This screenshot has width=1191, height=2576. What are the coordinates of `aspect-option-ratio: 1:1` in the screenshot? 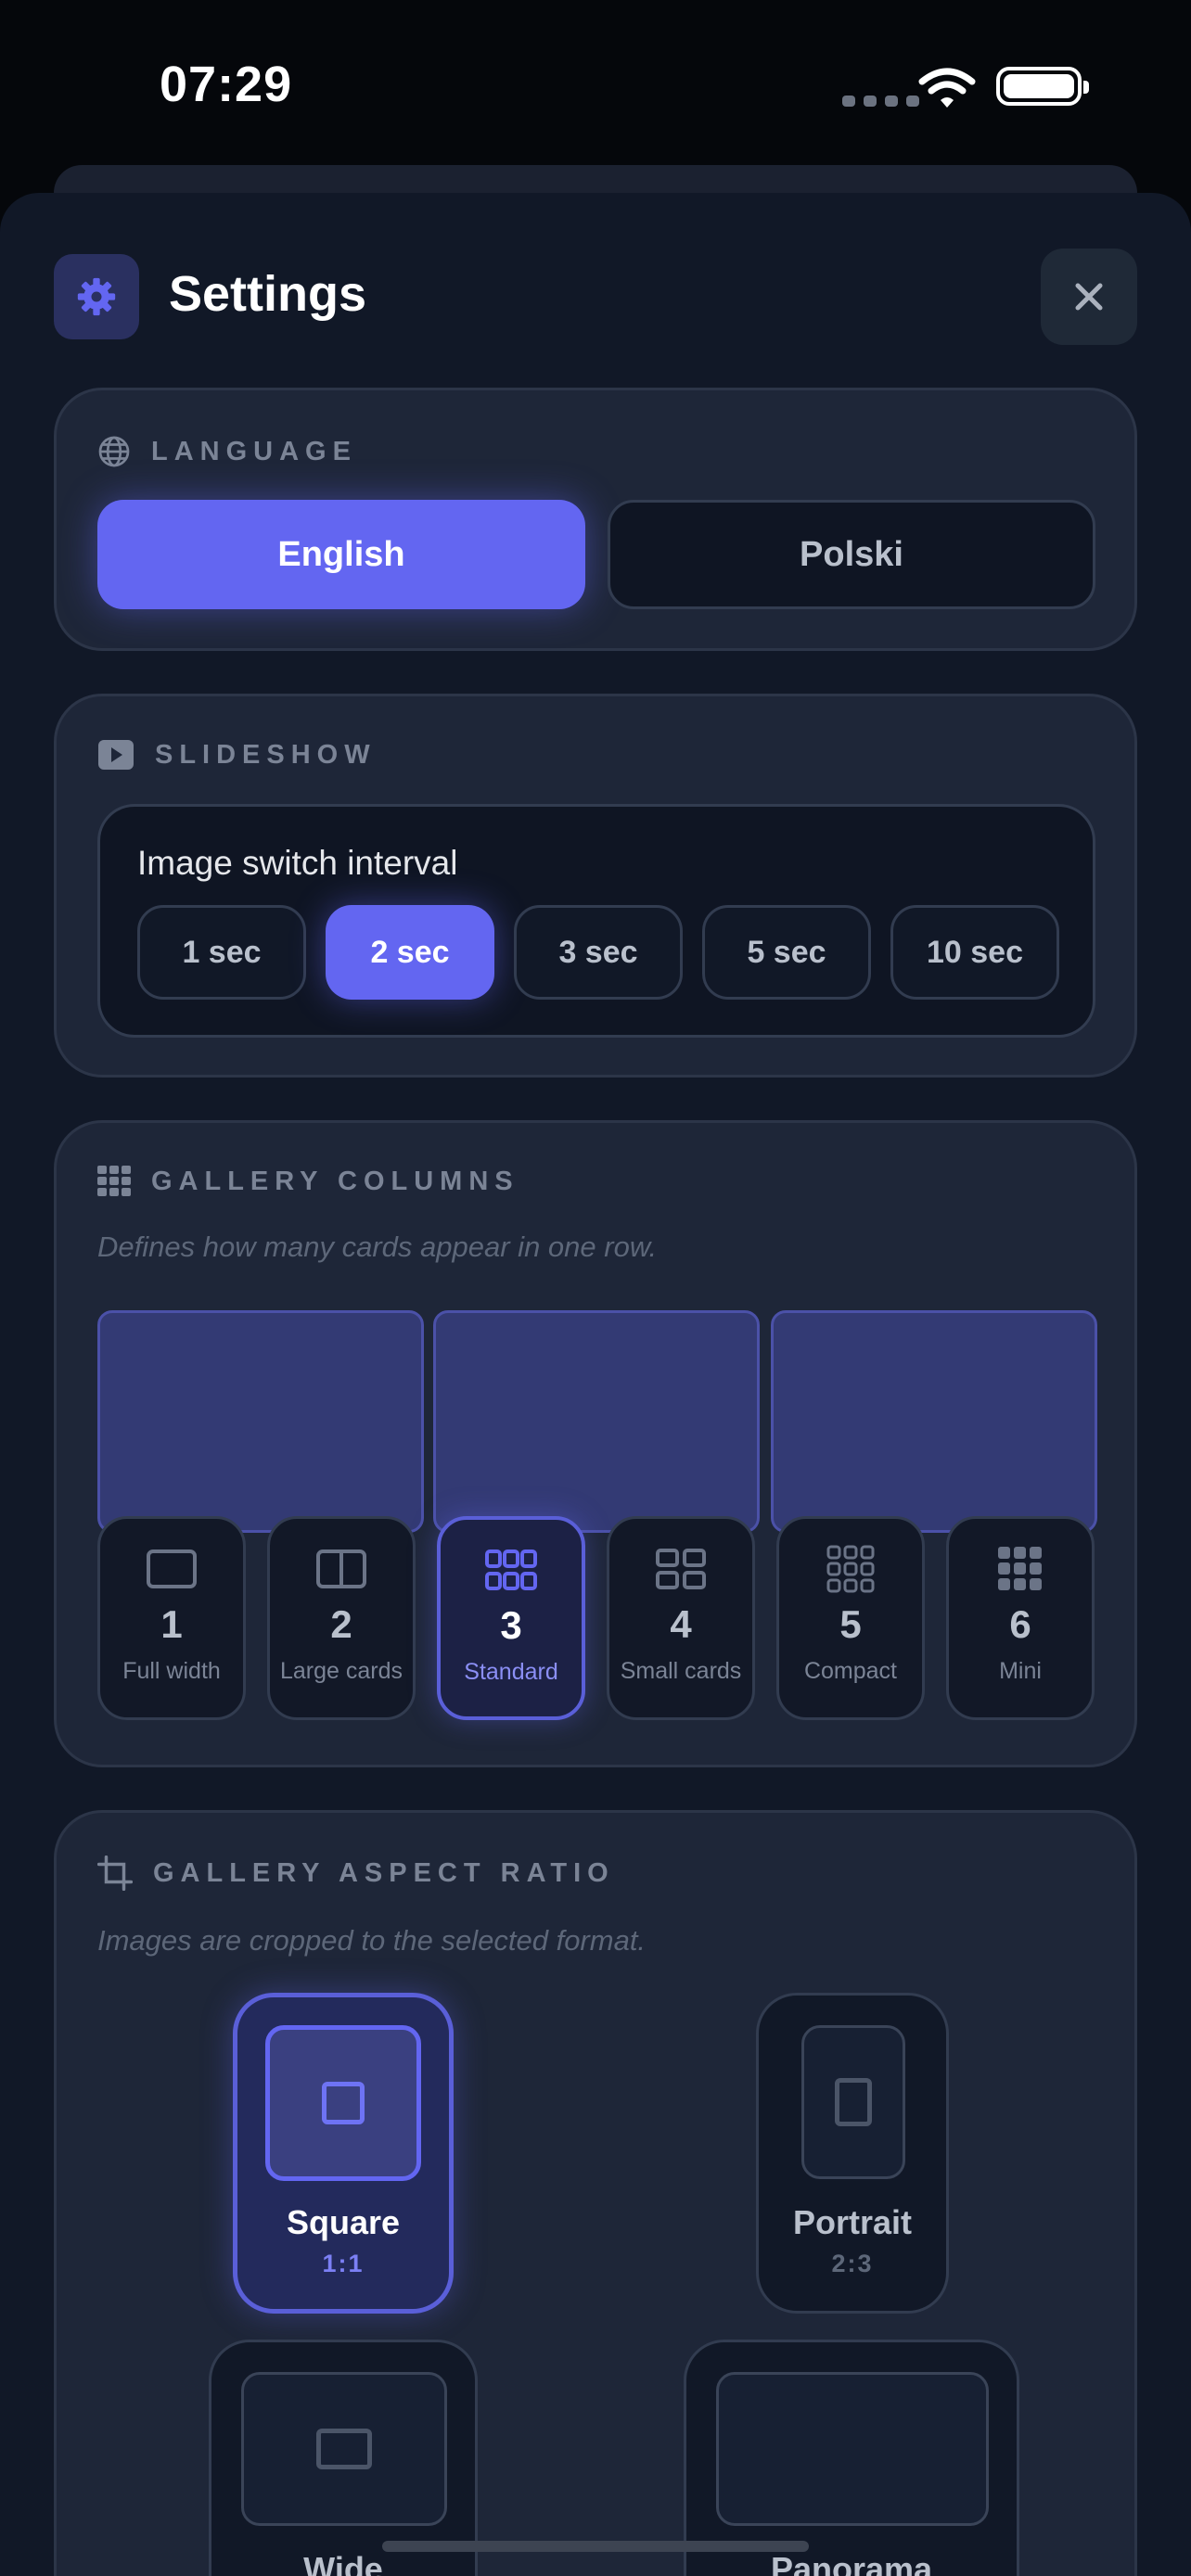 It's located at (343, 2263).